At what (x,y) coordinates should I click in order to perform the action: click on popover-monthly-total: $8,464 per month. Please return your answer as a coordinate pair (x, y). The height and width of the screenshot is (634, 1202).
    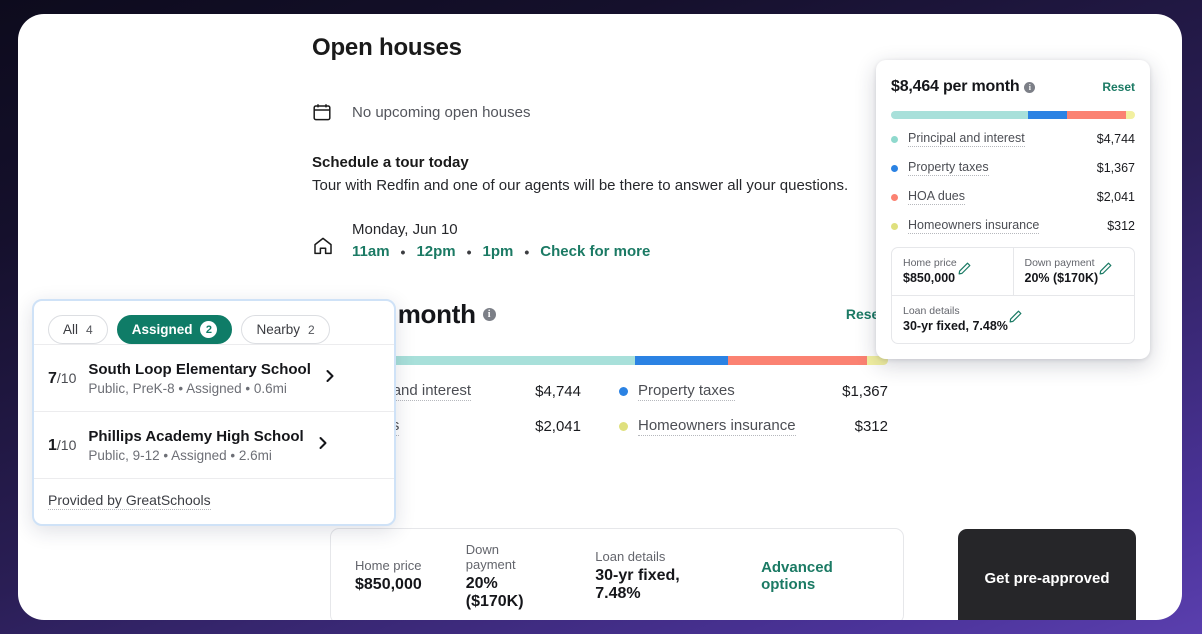
    Looking at the image, I should click on (955, 86).